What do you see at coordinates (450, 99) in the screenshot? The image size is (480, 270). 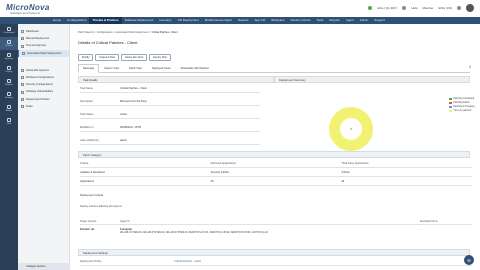 I see `legend-swatch` at bounding box center [450, 99].